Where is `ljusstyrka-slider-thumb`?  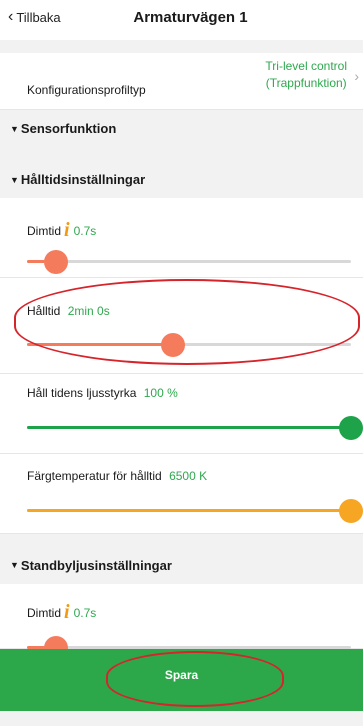
ljusstyrka-slider-thumb is located at coordinates (351, 428).